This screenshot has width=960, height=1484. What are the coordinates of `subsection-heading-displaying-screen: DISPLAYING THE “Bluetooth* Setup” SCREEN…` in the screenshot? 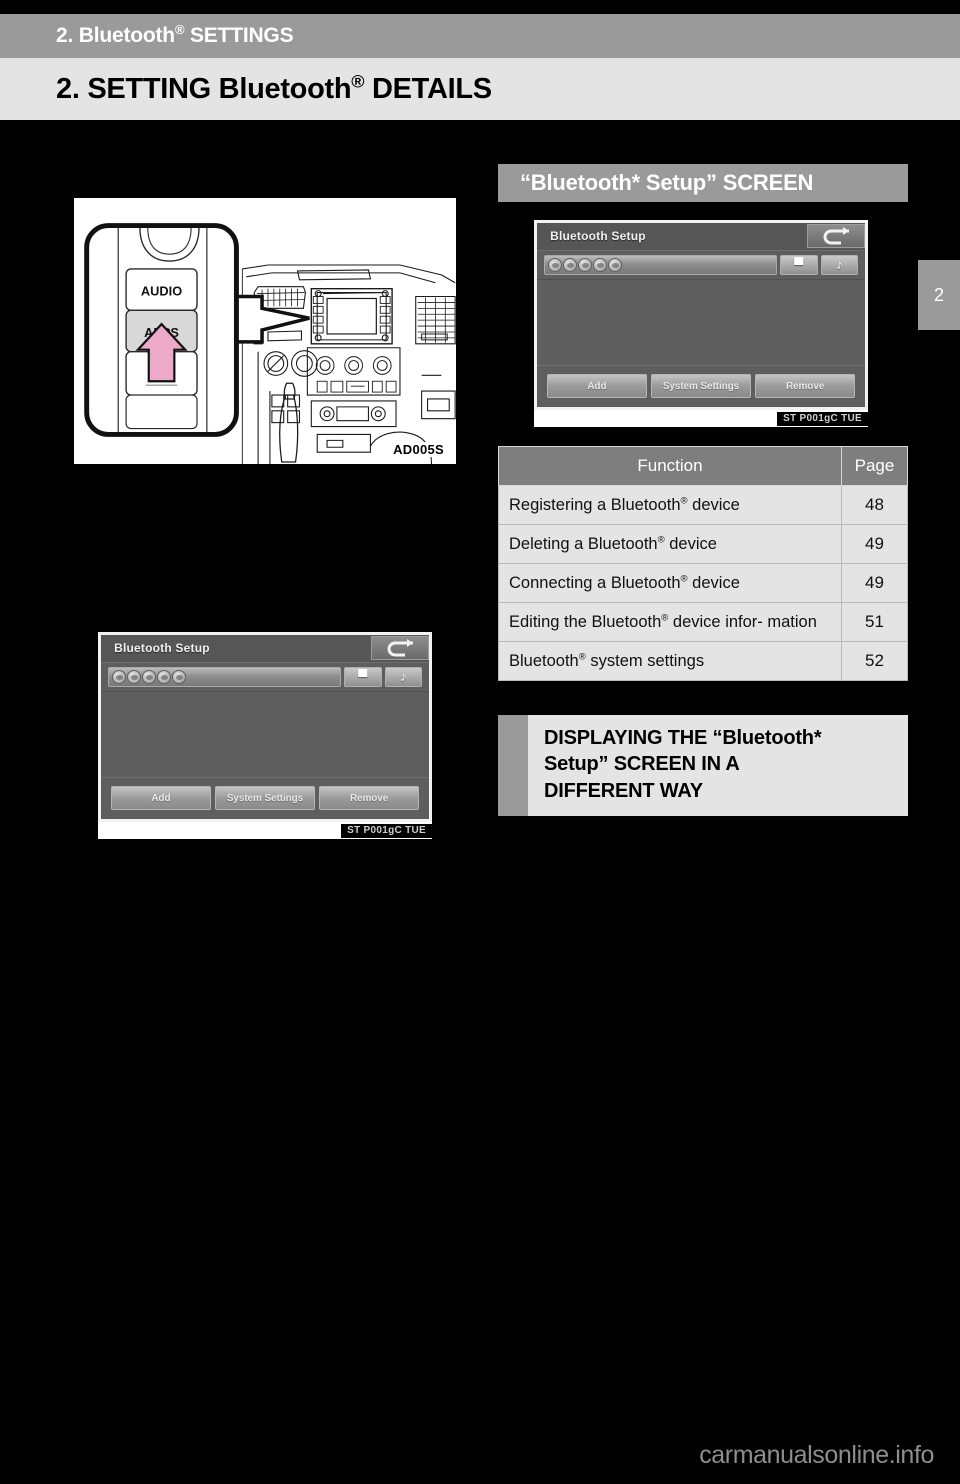 It's located at (703, 766).